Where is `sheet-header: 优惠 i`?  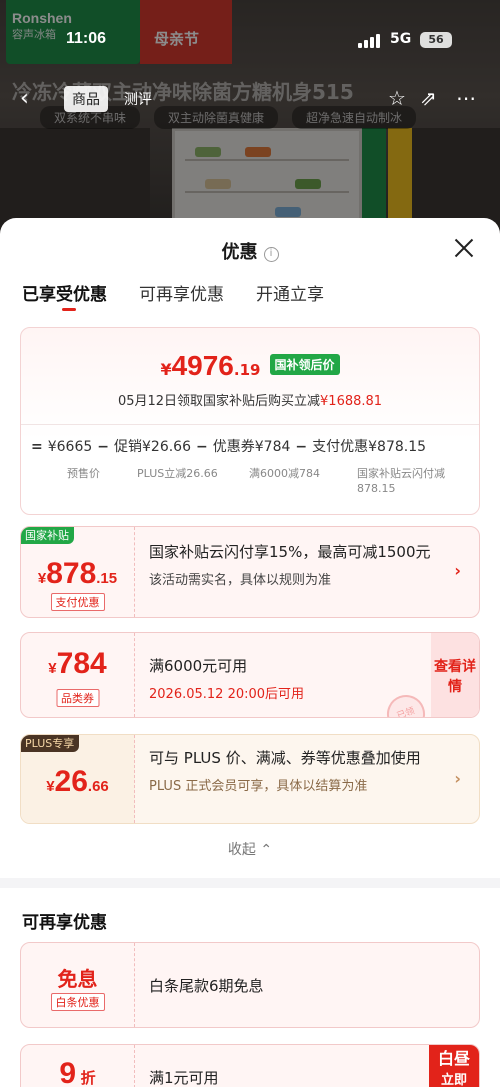 sheet-header: 优惠 i is located at coordinates (250, 246).